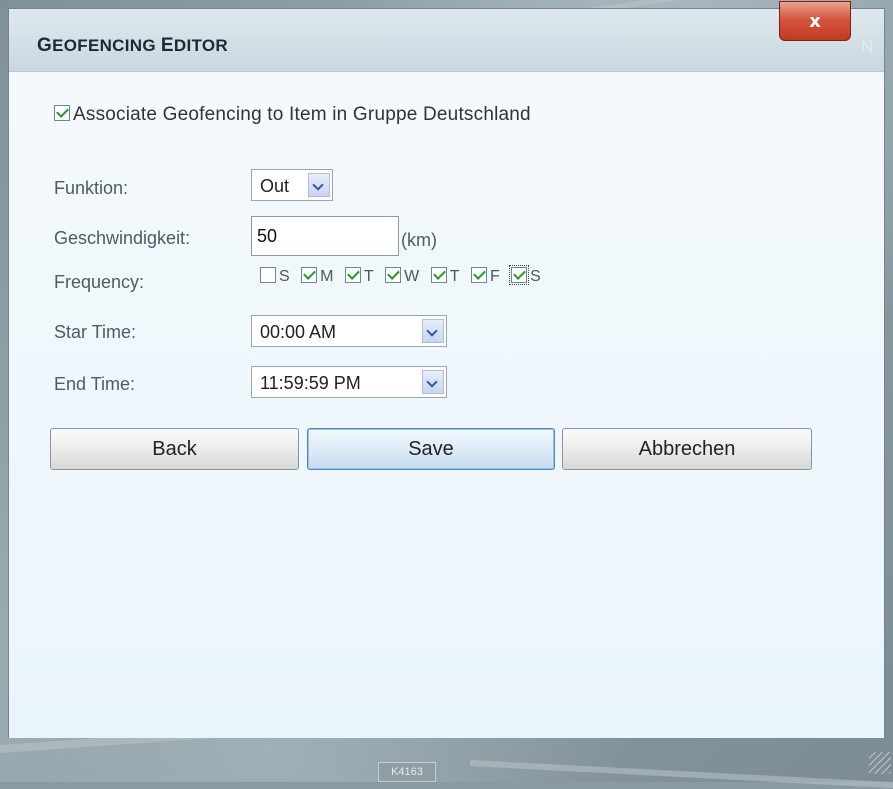 Image resolution: width=893 pixels, height=789 pixels. What do you see at coordinates (419, 240) in the screenshot?
I see `geschwindigkeit-unit: (km)` at bounding box center [419, 240].